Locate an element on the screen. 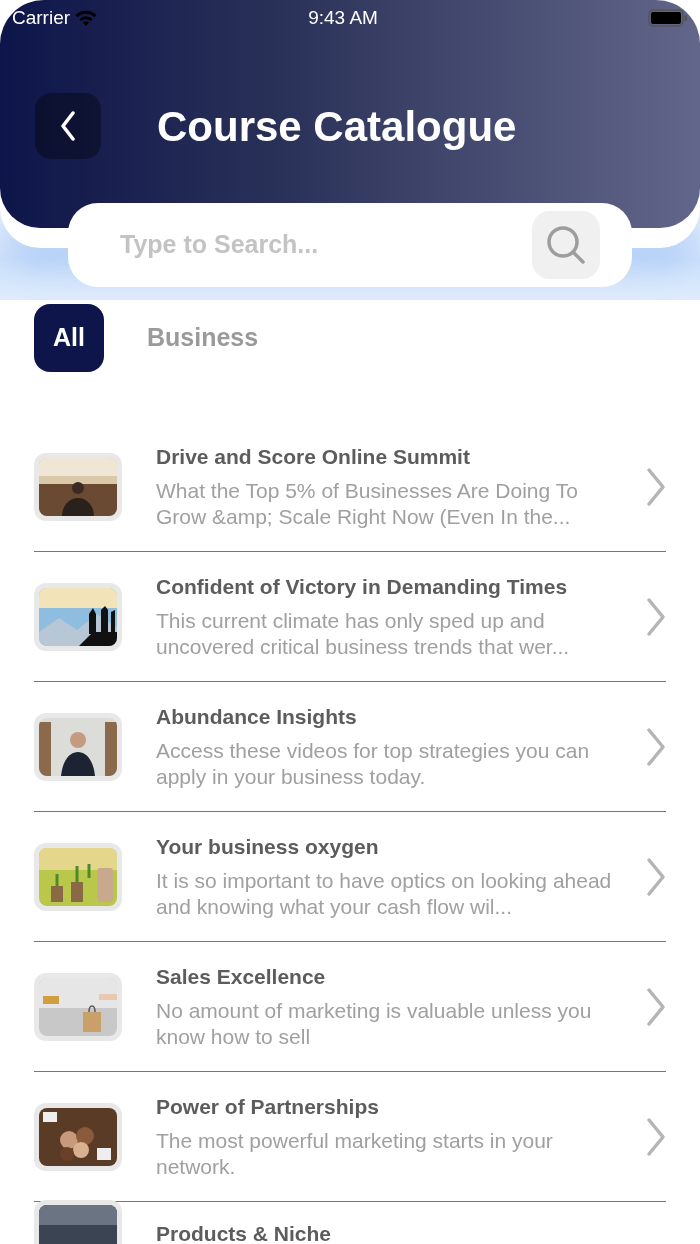  battery-icon is located at coordinates (668, 18).